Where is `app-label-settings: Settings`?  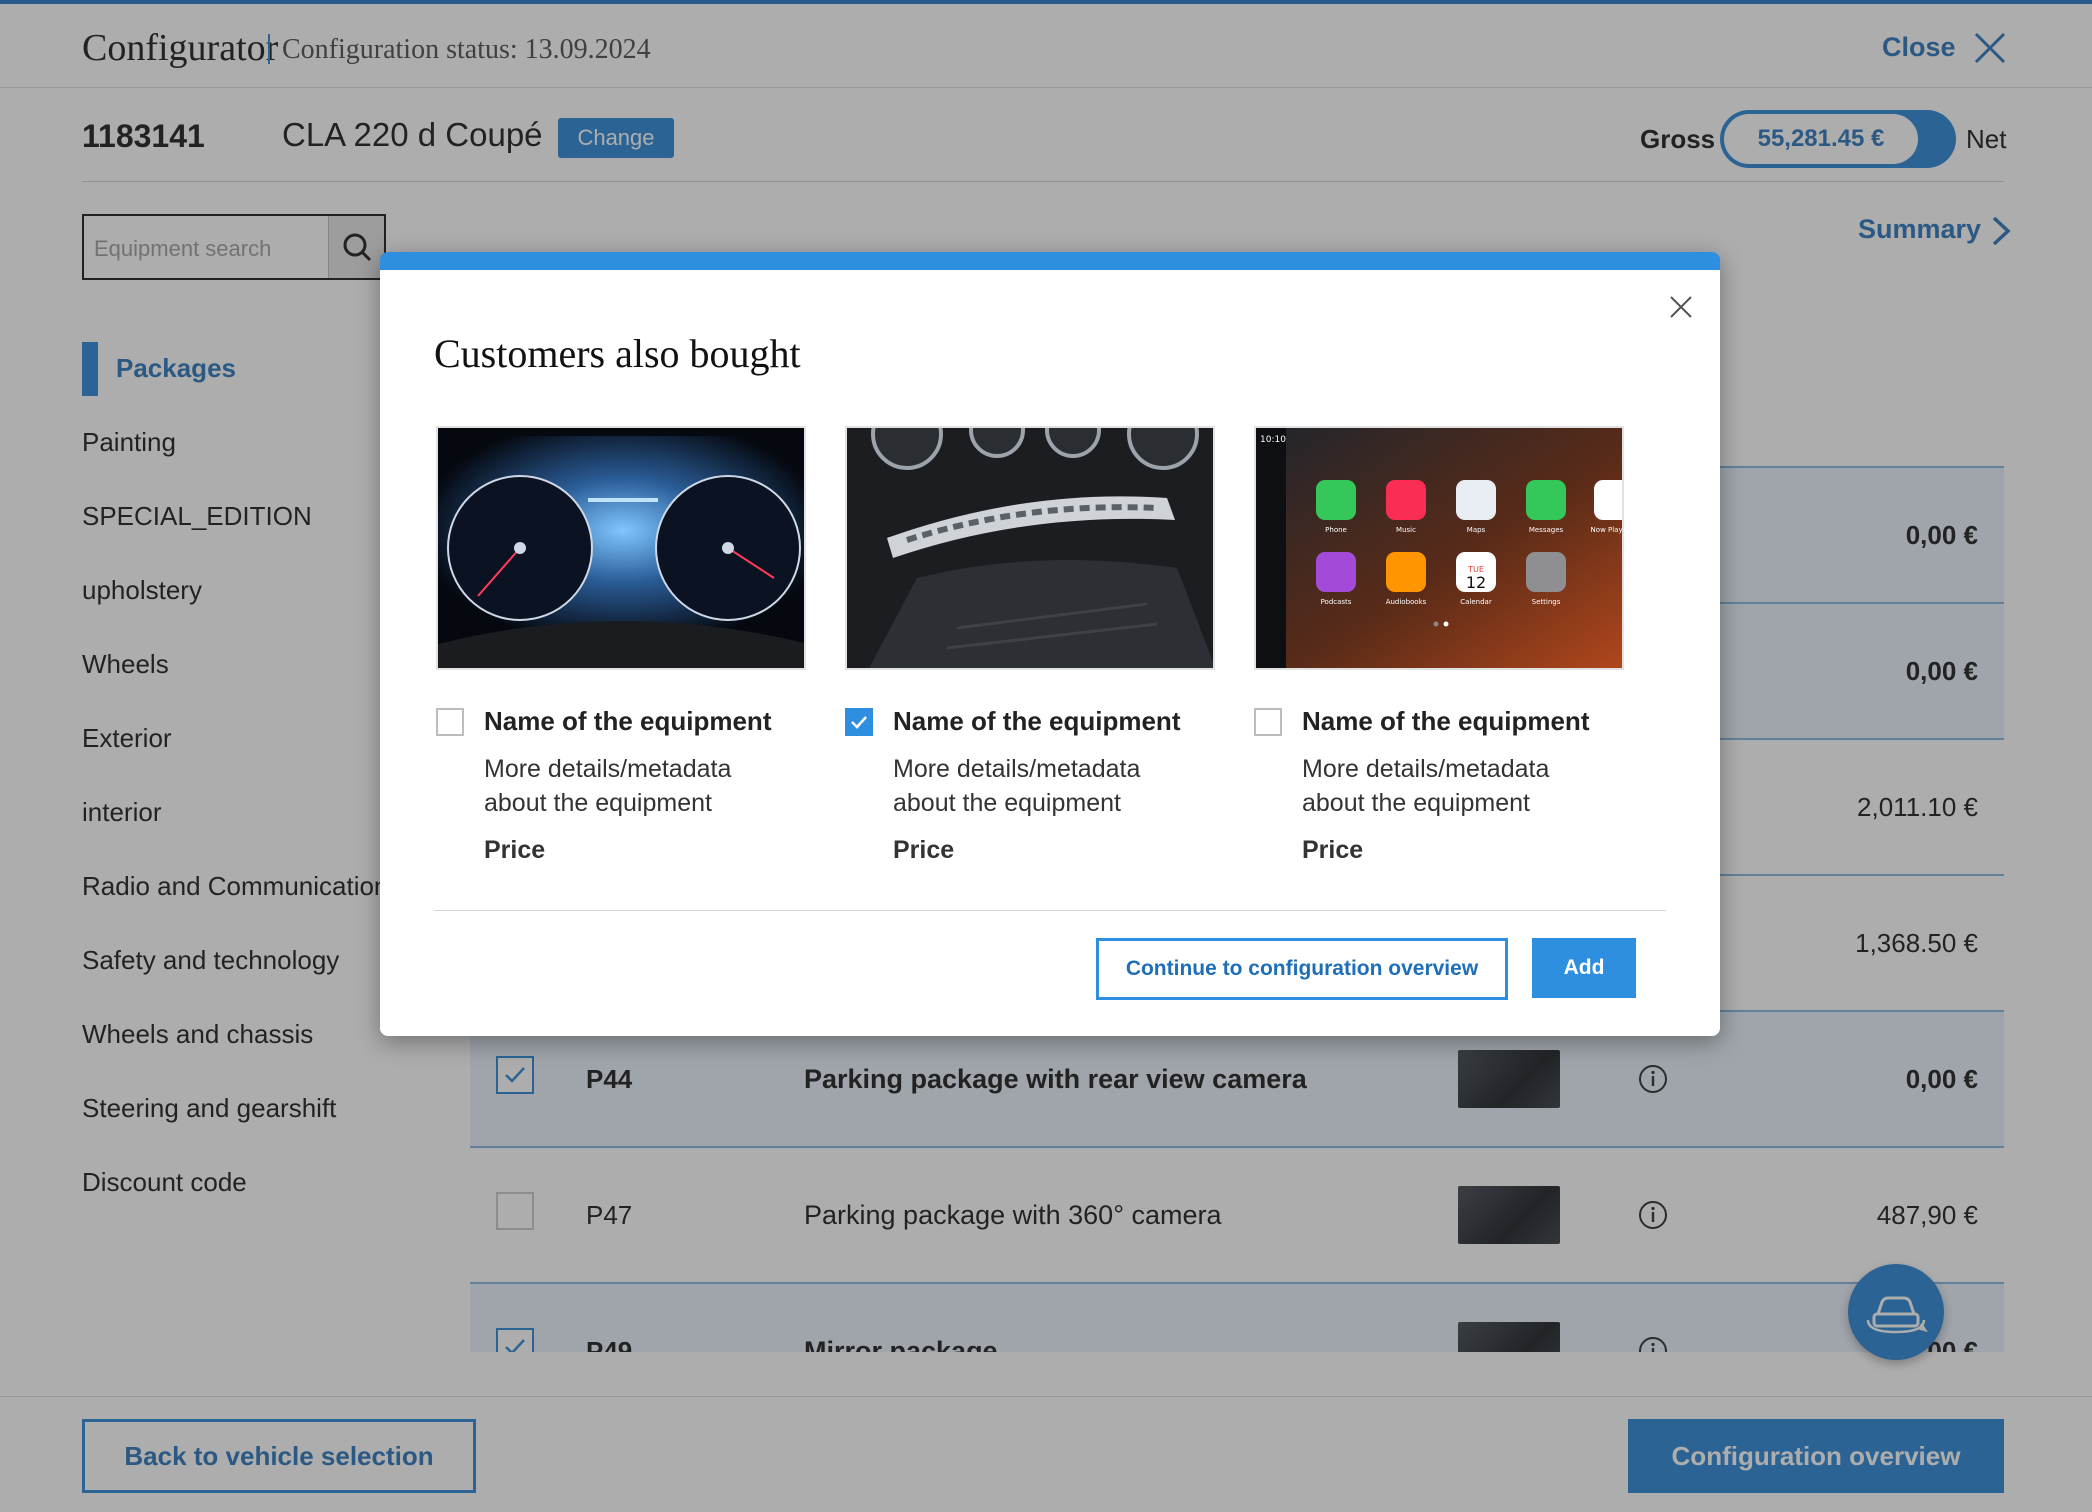
app-label-settings: Settings is located at coordinates (1546, 602).